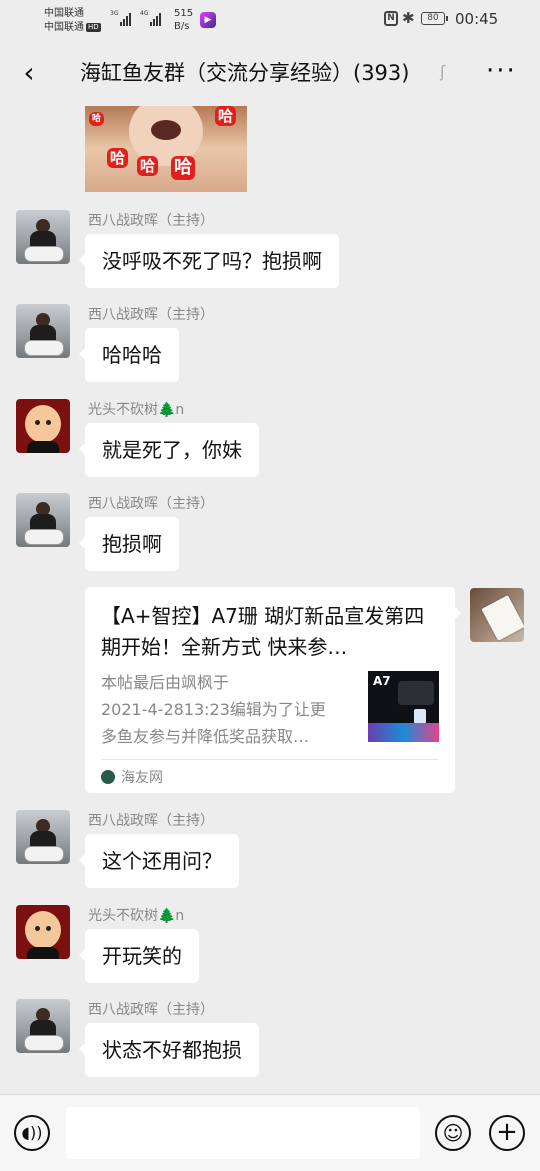 This screenshot has height=1171, width=540. I want to click on network-1-label: 3G, so click(114, 13).